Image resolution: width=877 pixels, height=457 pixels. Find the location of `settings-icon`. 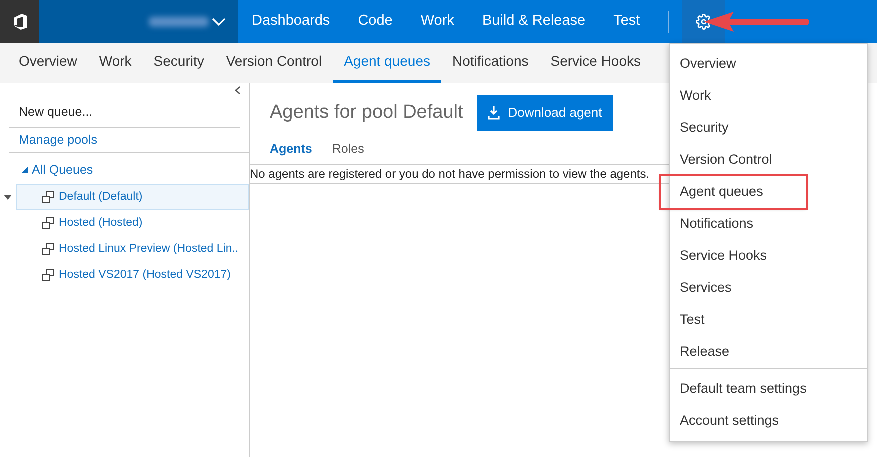

settings-icon is located at coordinates (704, 22).